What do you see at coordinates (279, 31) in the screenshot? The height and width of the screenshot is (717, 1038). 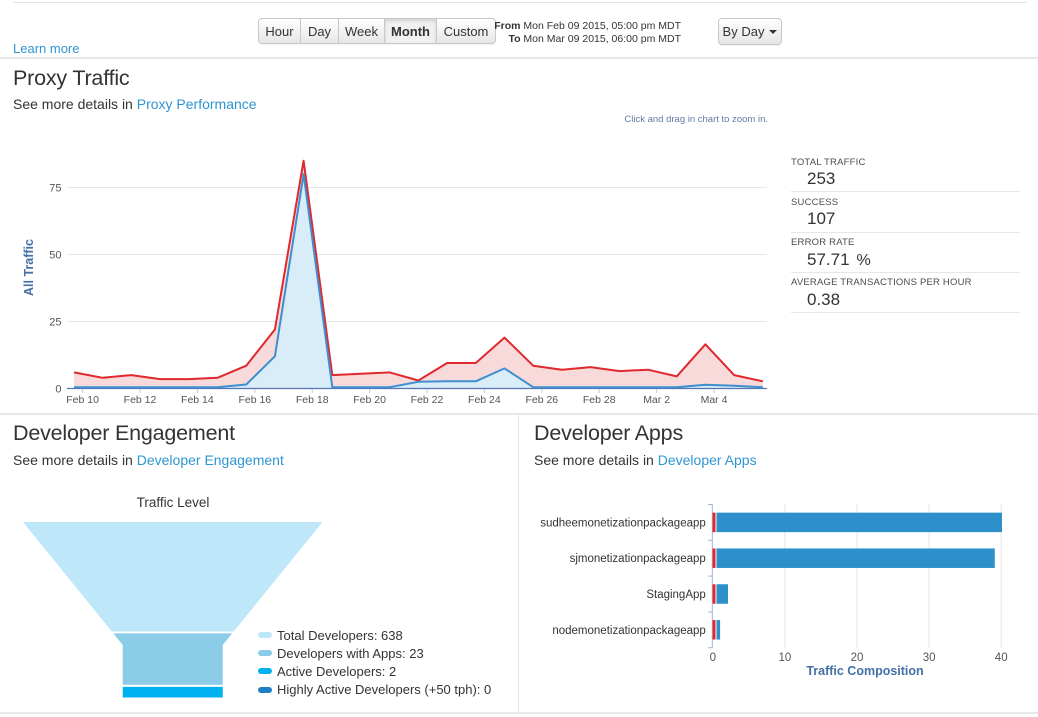 I see `range-button-hour: Hour` at bounding box center [279, 31].